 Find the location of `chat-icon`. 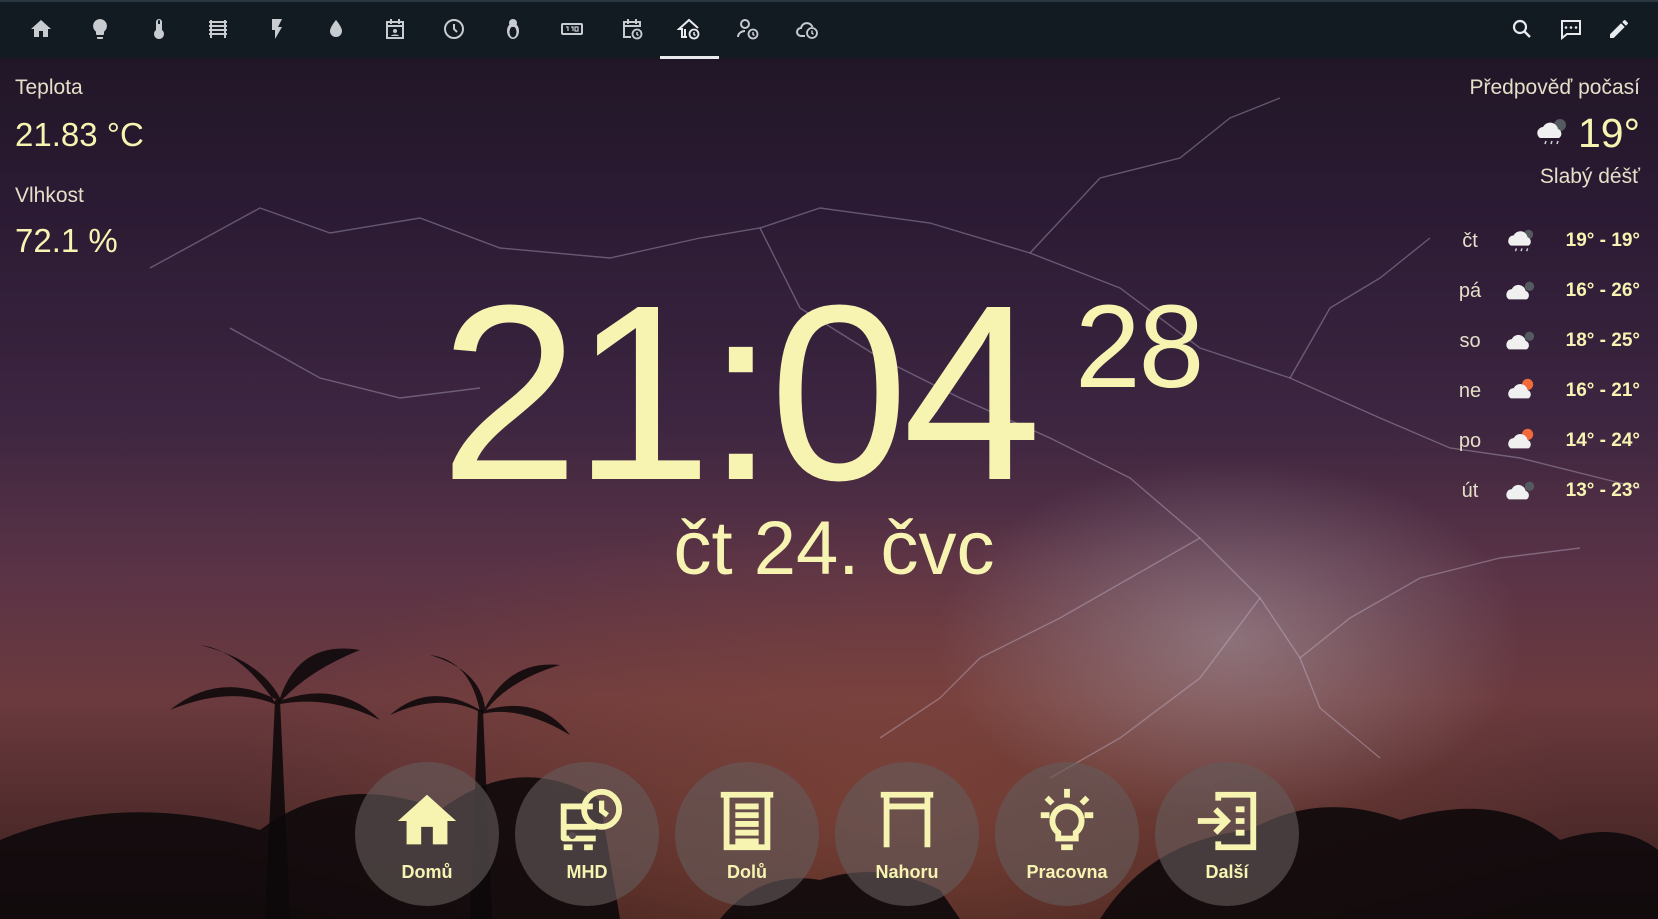

chat-icon is located at coordinates (1571, 29).